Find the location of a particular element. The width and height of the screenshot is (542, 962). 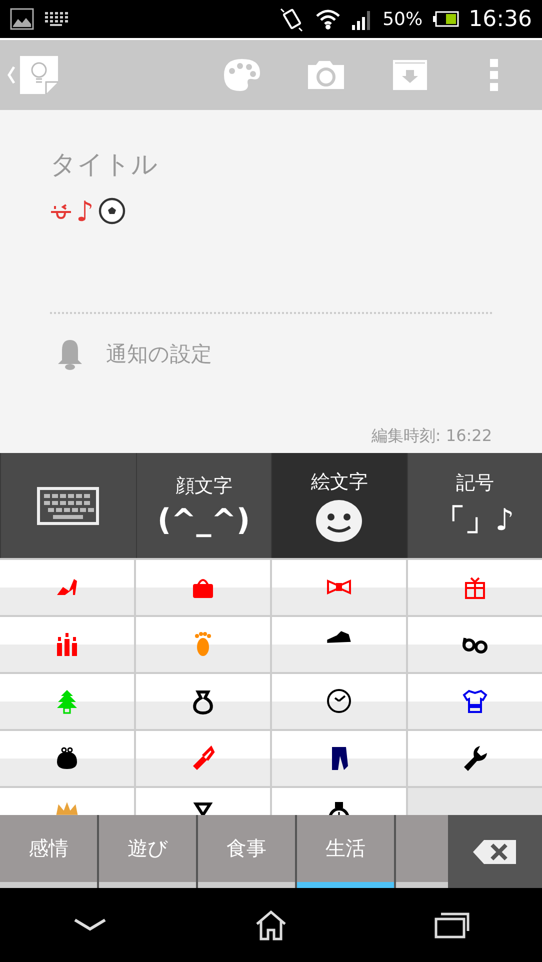

battery-percent: 50% is located at coordinates (402, 19).